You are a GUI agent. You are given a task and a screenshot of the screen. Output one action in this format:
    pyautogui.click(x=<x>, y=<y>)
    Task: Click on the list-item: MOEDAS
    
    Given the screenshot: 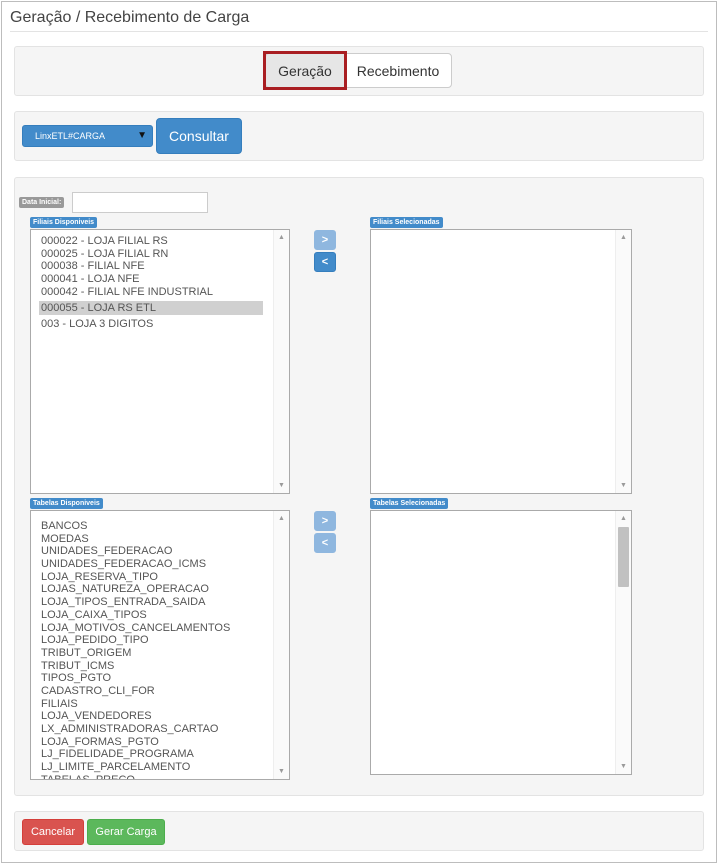 What is the action you would take?
    pyautogui.click(x=151, y=539)
    